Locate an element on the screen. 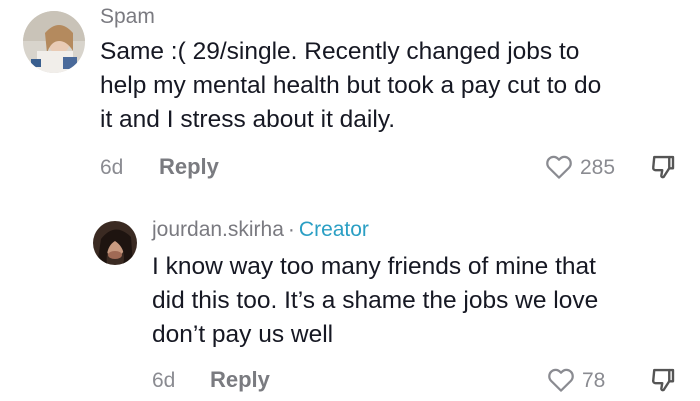  like-count: 285 is located at coordinates (598, 167).